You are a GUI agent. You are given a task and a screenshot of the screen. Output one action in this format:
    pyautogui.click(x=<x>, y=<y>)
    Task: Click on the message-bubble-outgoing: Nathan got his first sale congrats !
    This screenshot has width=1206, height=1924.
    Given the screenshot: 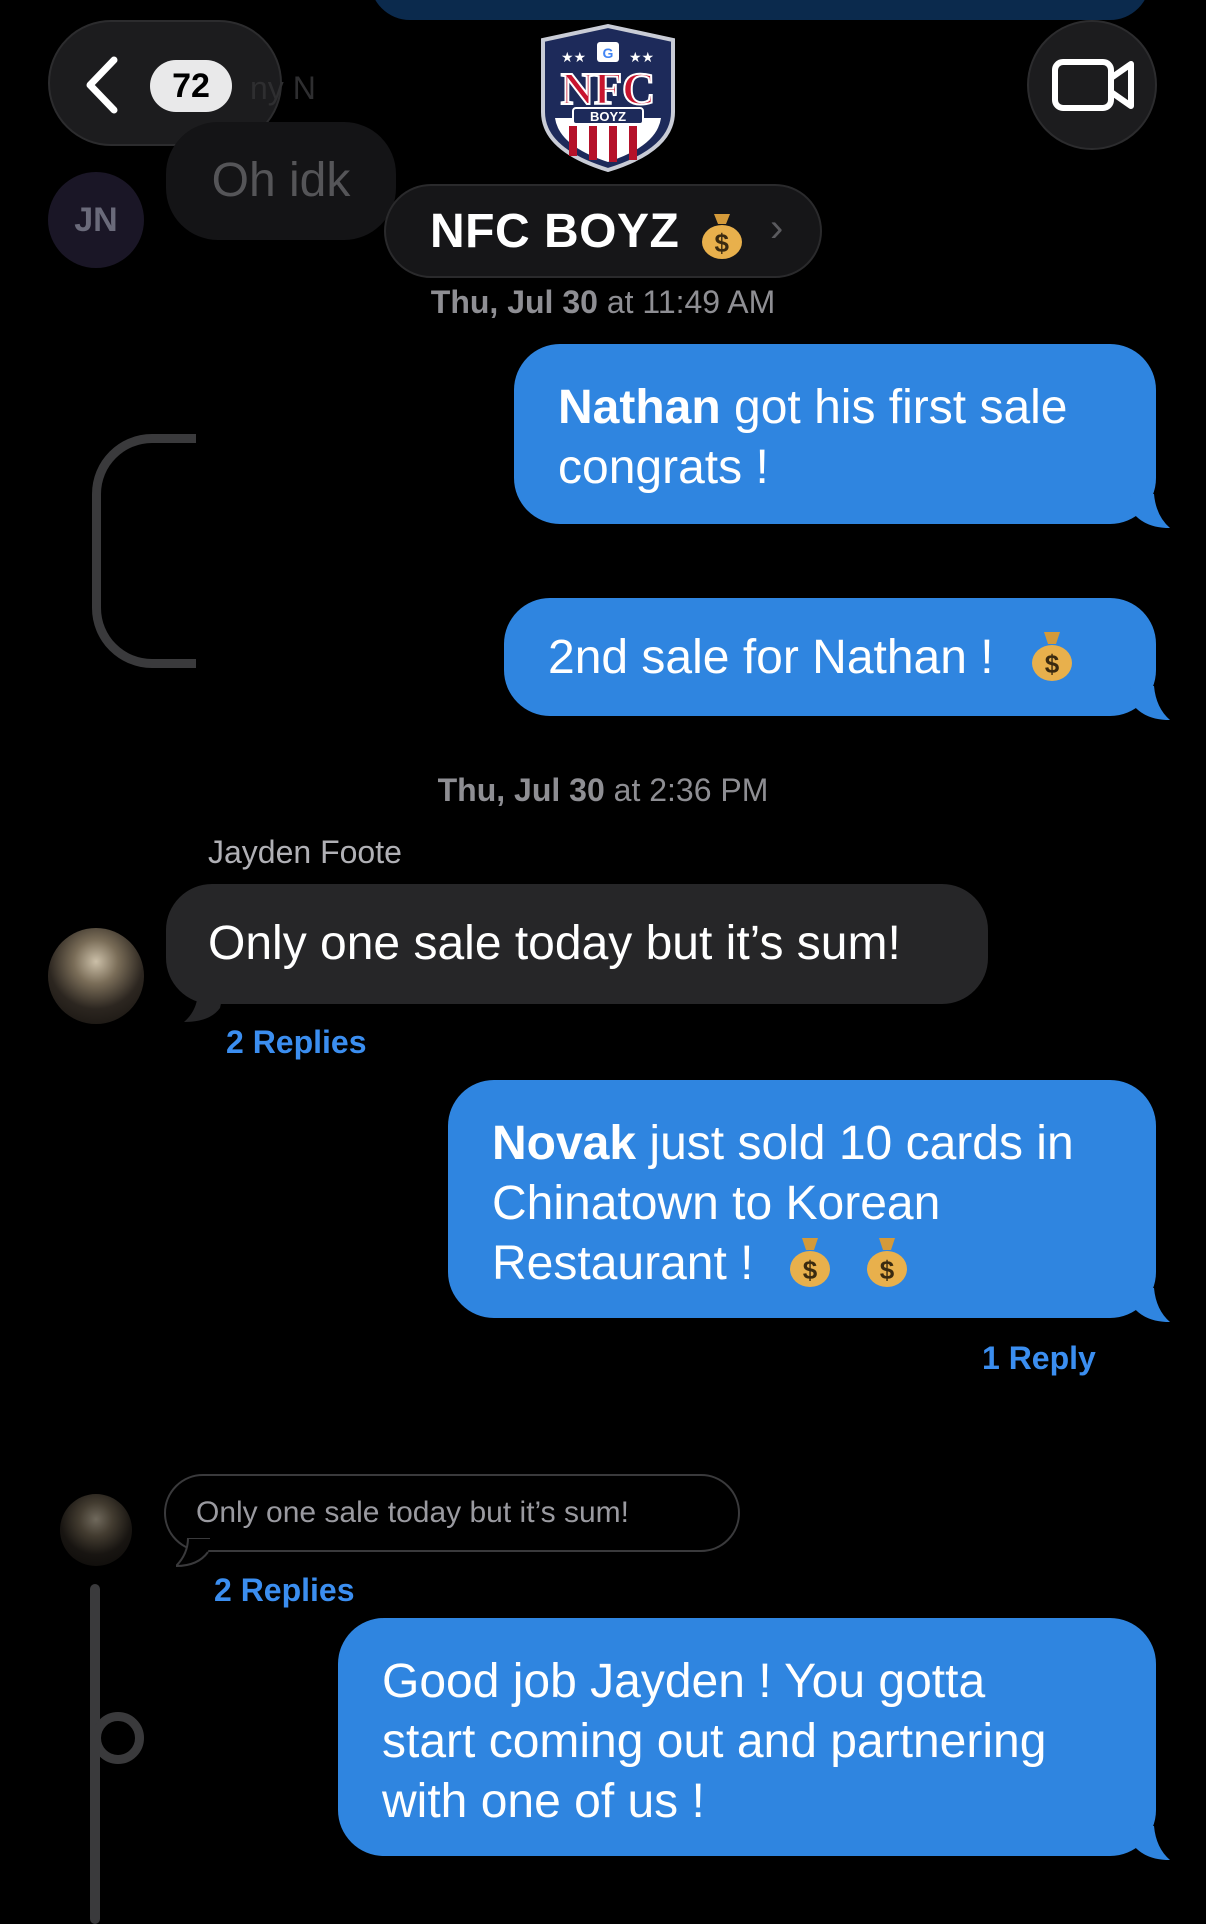 What is the action you would take?
    pyautogui.click(x=842, y=436)
    